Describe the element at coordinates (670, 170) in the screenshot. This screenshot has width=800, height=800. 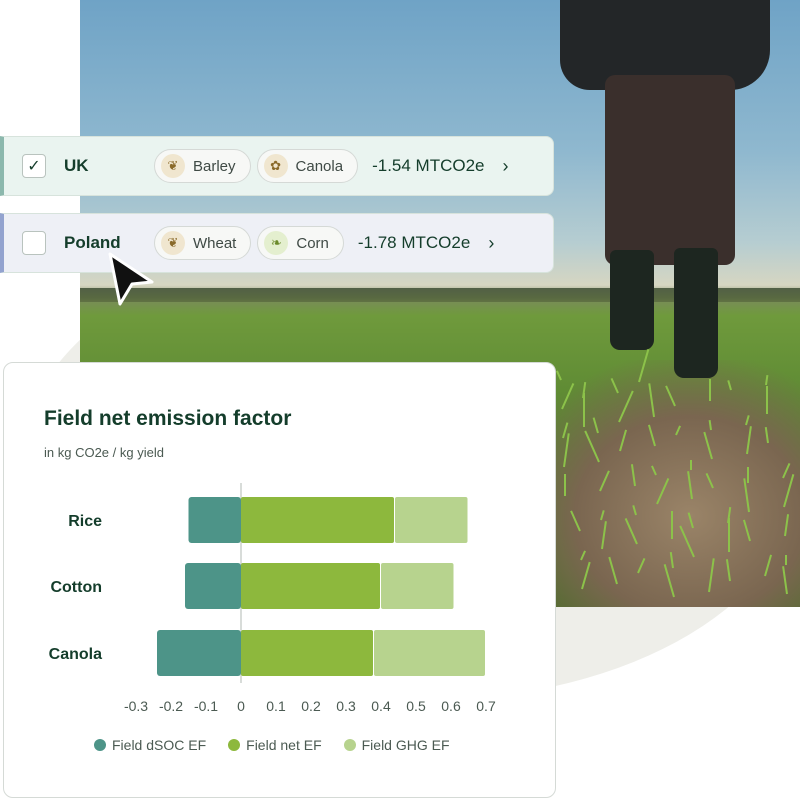
I see `farmer-legs` at that location.